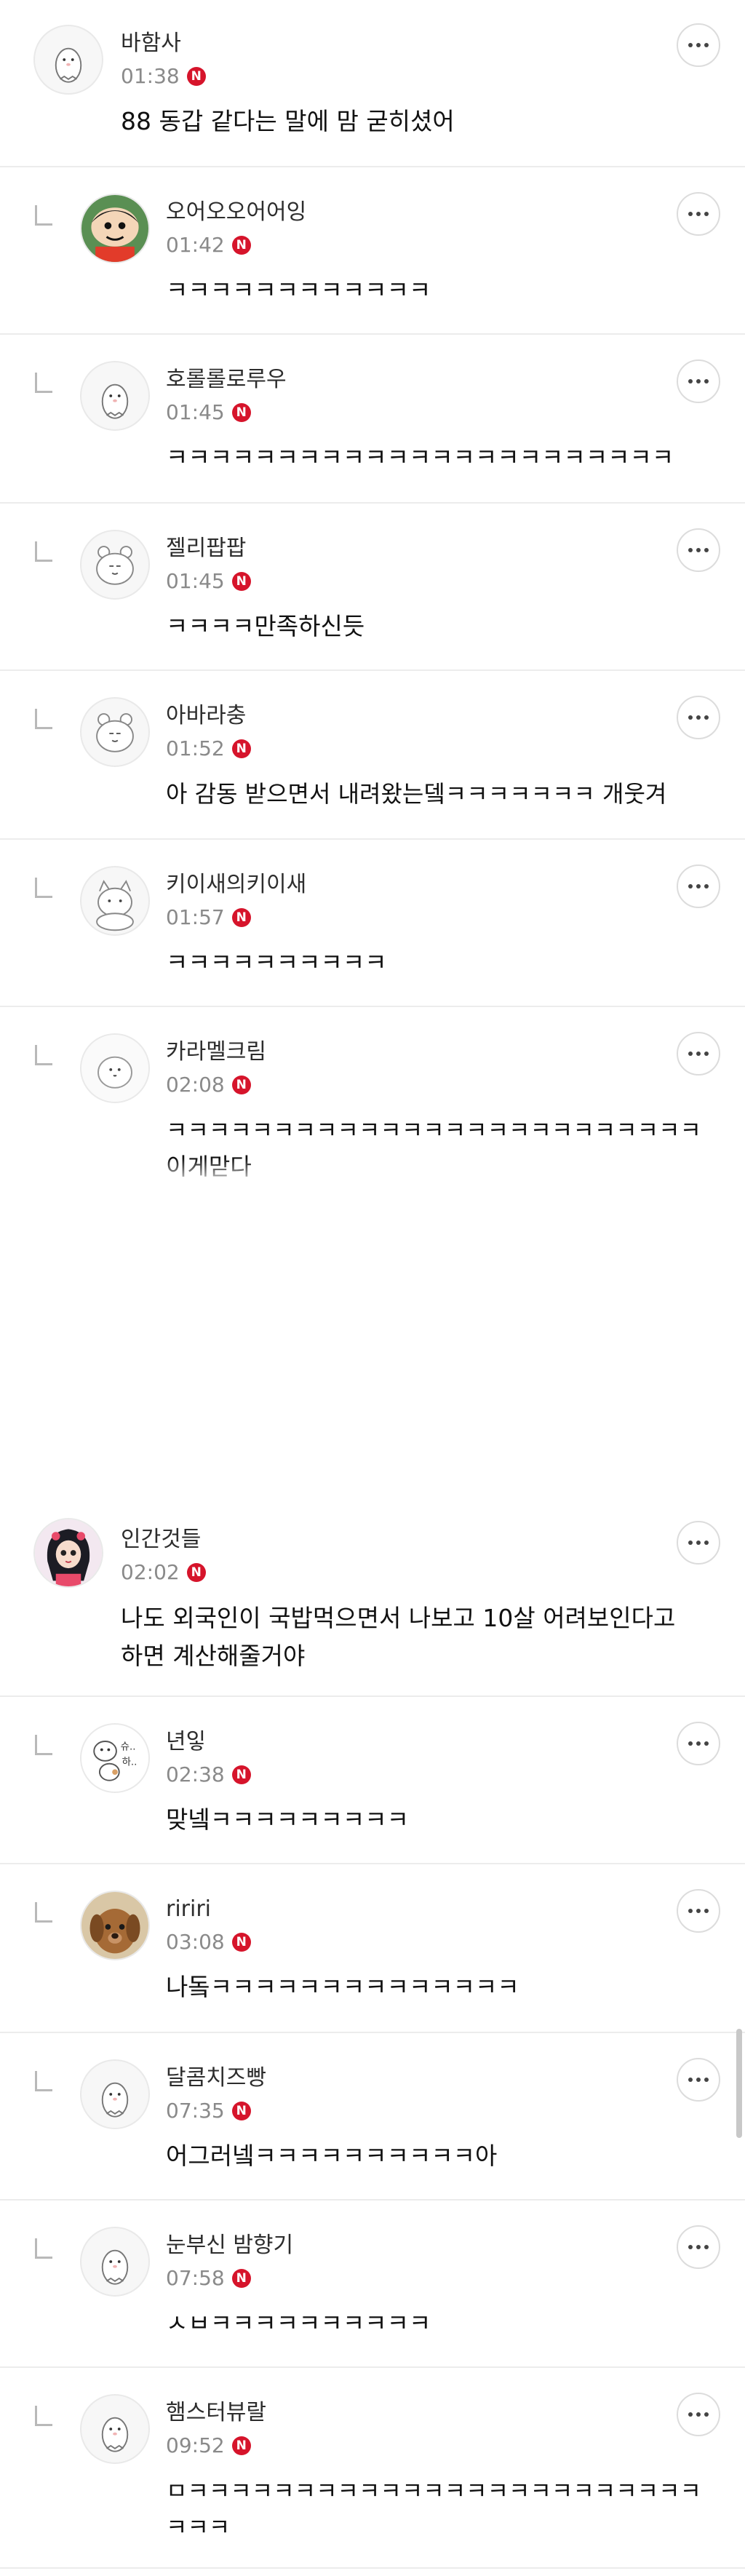 The width and height of the screenshot is (745, 2576). Describe the element at coordinates (434, 2509) in the screenshot. I see `comment-text: ㅁㅋㅋㅋㅋㅋㅋㅋㅋㅋㅋㅋㅋㅋㅋㅋㅋㅋㅋㅋㅋㅋㅋㅋㅋㅋㅋㅋ` at that location.